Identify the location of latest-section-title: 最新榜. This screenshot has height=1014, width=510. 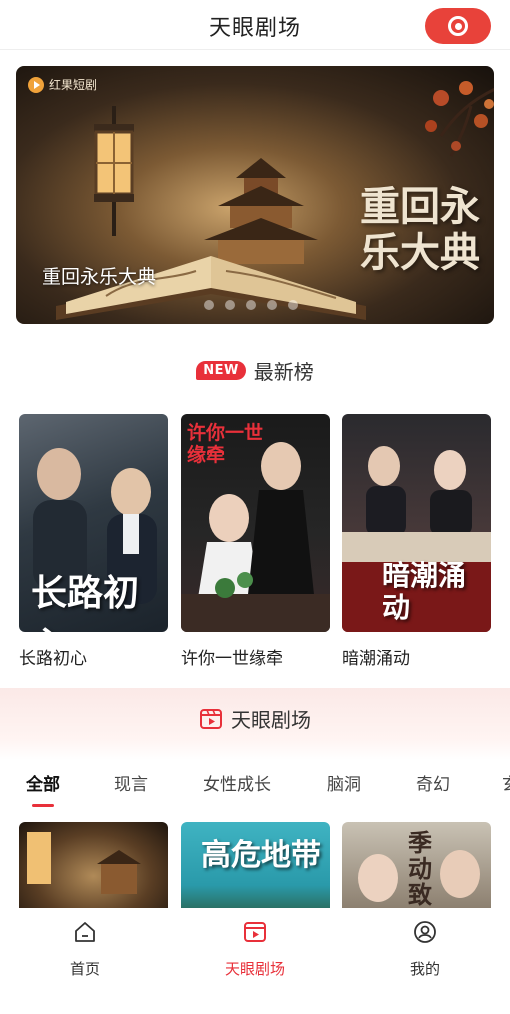
(283, 371).